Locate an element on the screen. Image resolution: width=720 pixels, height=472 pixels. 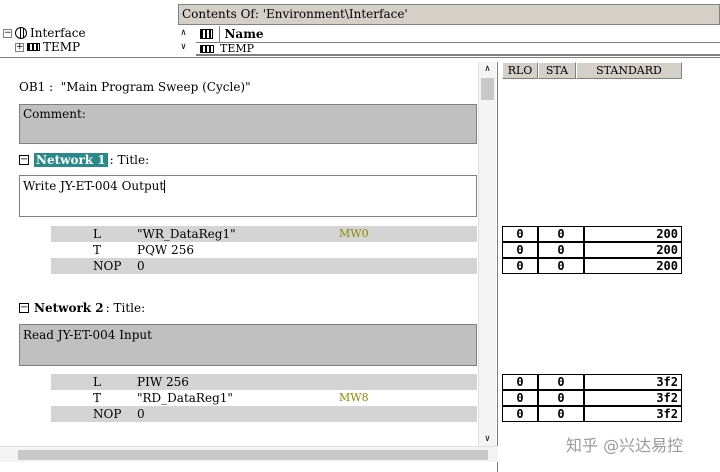
network-2-comment-text: Read JY-ET-004 Input is located at coordinates (87, 335).